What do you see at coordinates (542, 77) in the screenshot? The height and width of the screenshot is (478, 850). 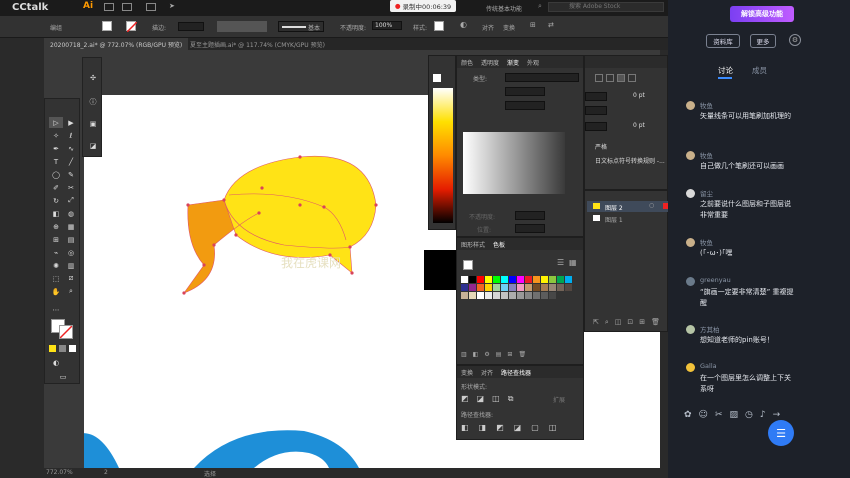 I see `gradient-type-select` at bounding box center [542, 77].